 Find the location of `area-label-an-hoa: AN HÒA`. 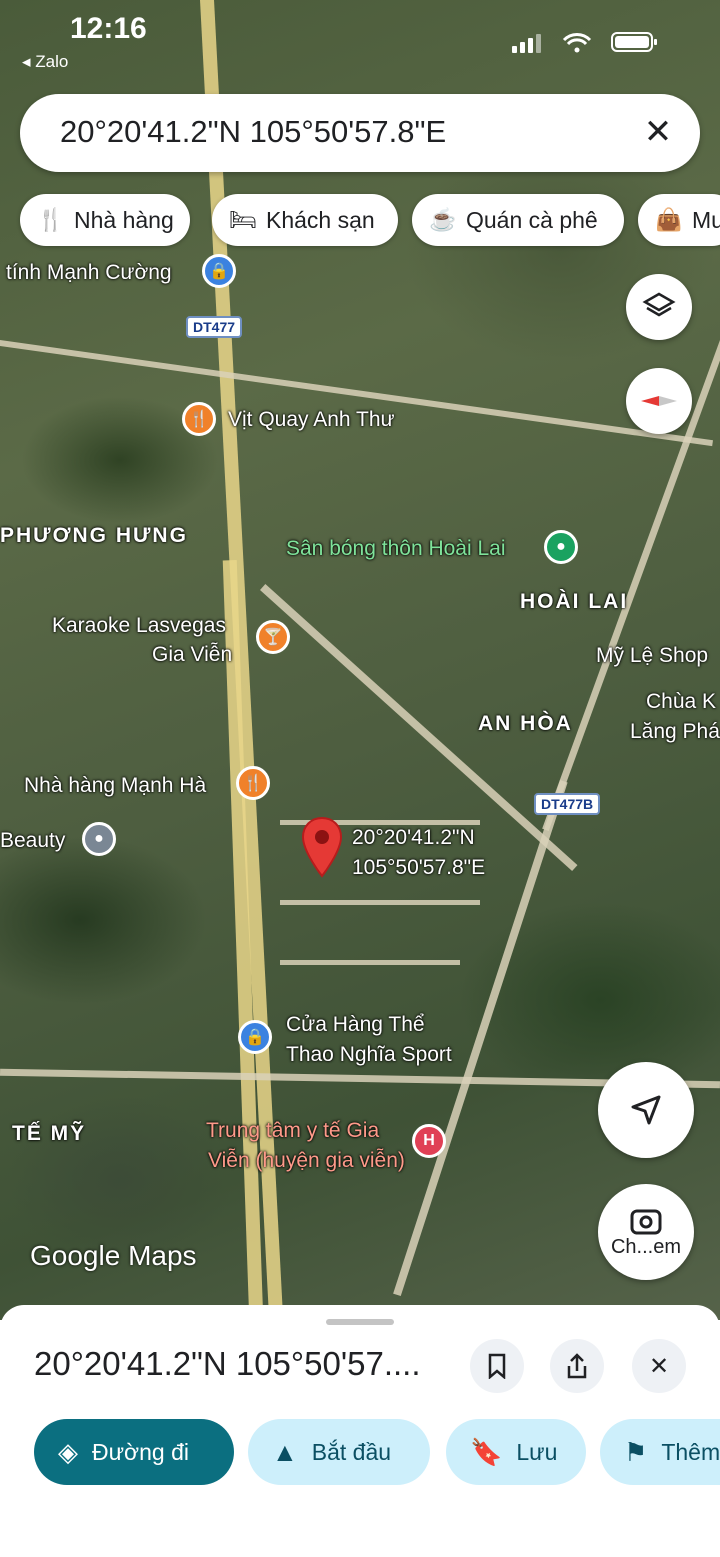

area-label-an-hoa: AN HÒA is located at coordinates (525, 723).